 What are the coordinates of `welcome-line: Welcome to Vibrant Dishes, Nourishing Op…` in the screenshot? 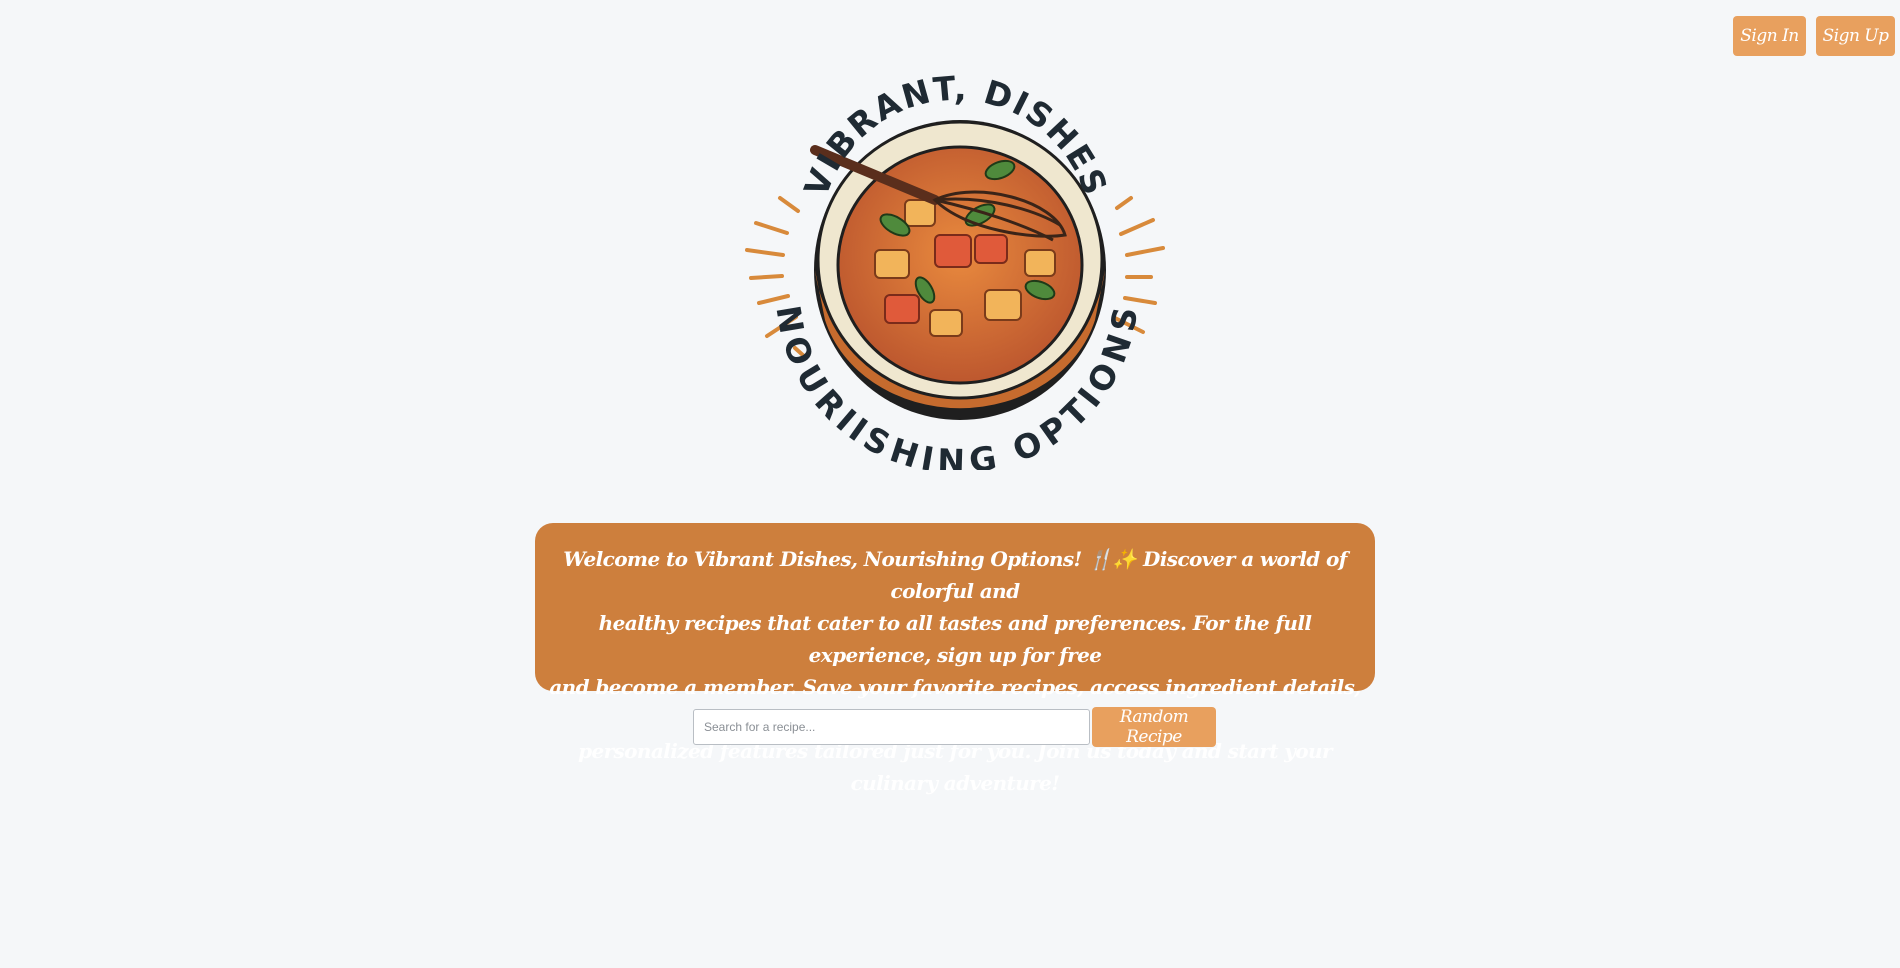 It's located at (955, 575).